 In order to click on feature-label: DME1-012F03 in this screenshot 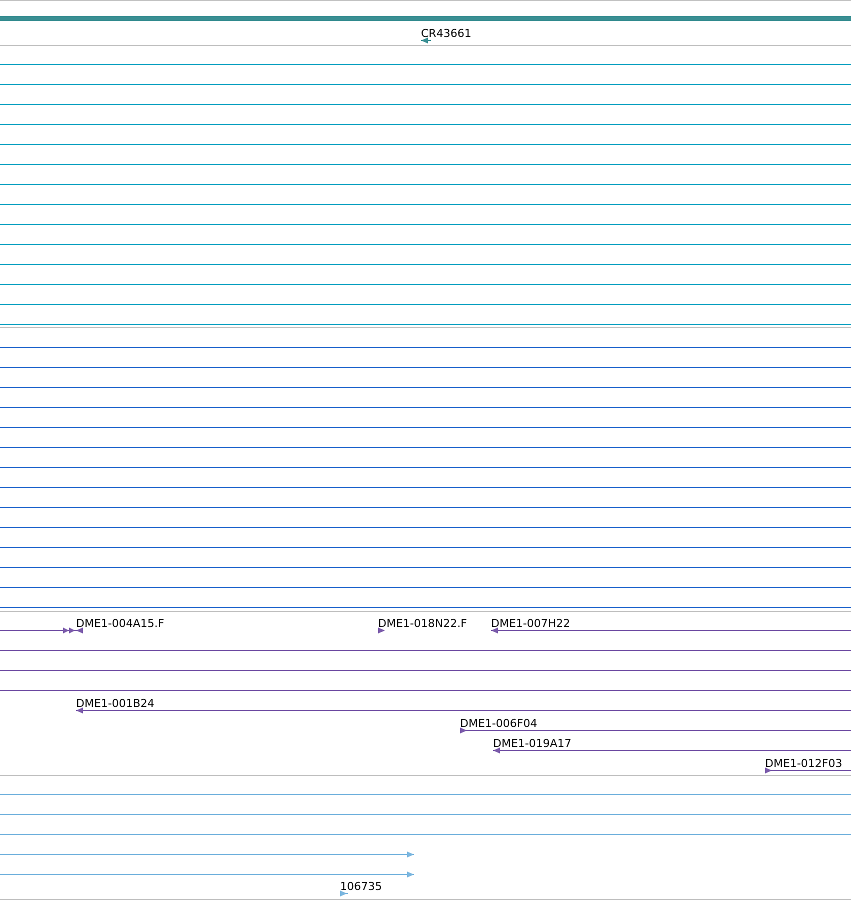, I will do `click(803, 764)`.